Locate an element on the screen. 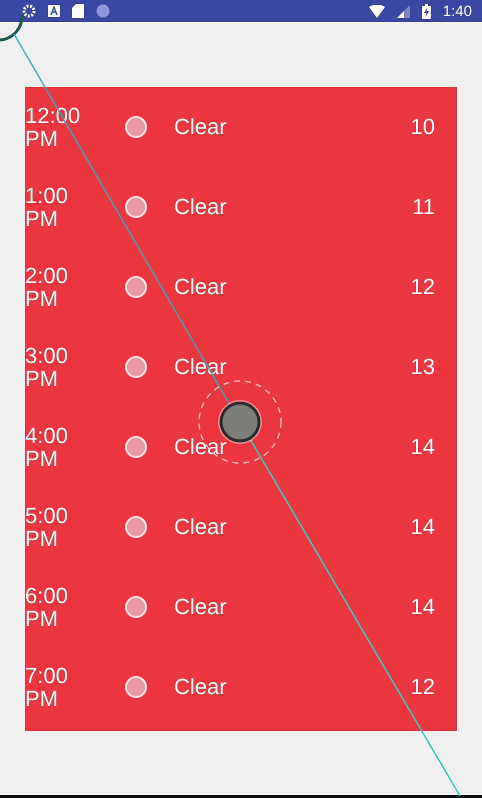 This screenshot has height=798, width=482. sd-card-icon is located at coordinates (78, 11).